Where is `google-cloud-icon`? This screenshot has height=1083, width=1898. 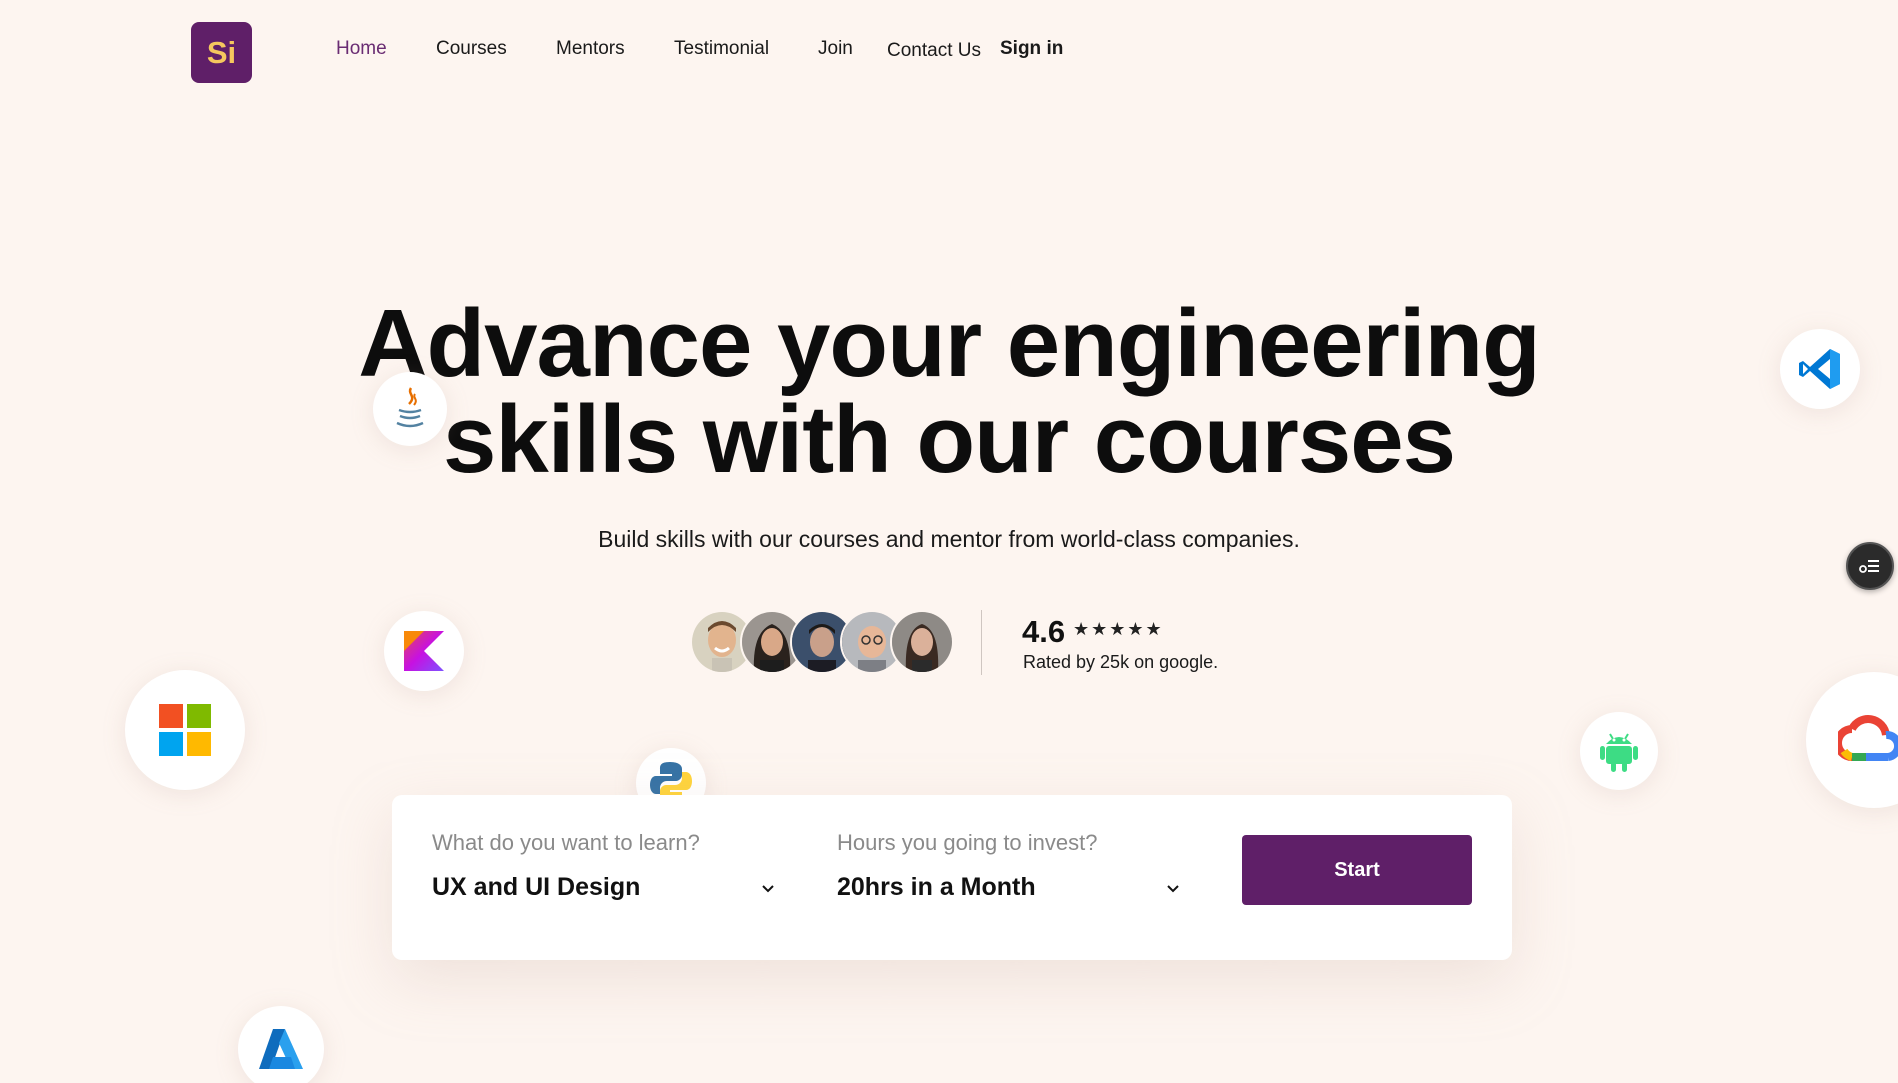 google-cloud-icon is located at coordinates (1852, 740).